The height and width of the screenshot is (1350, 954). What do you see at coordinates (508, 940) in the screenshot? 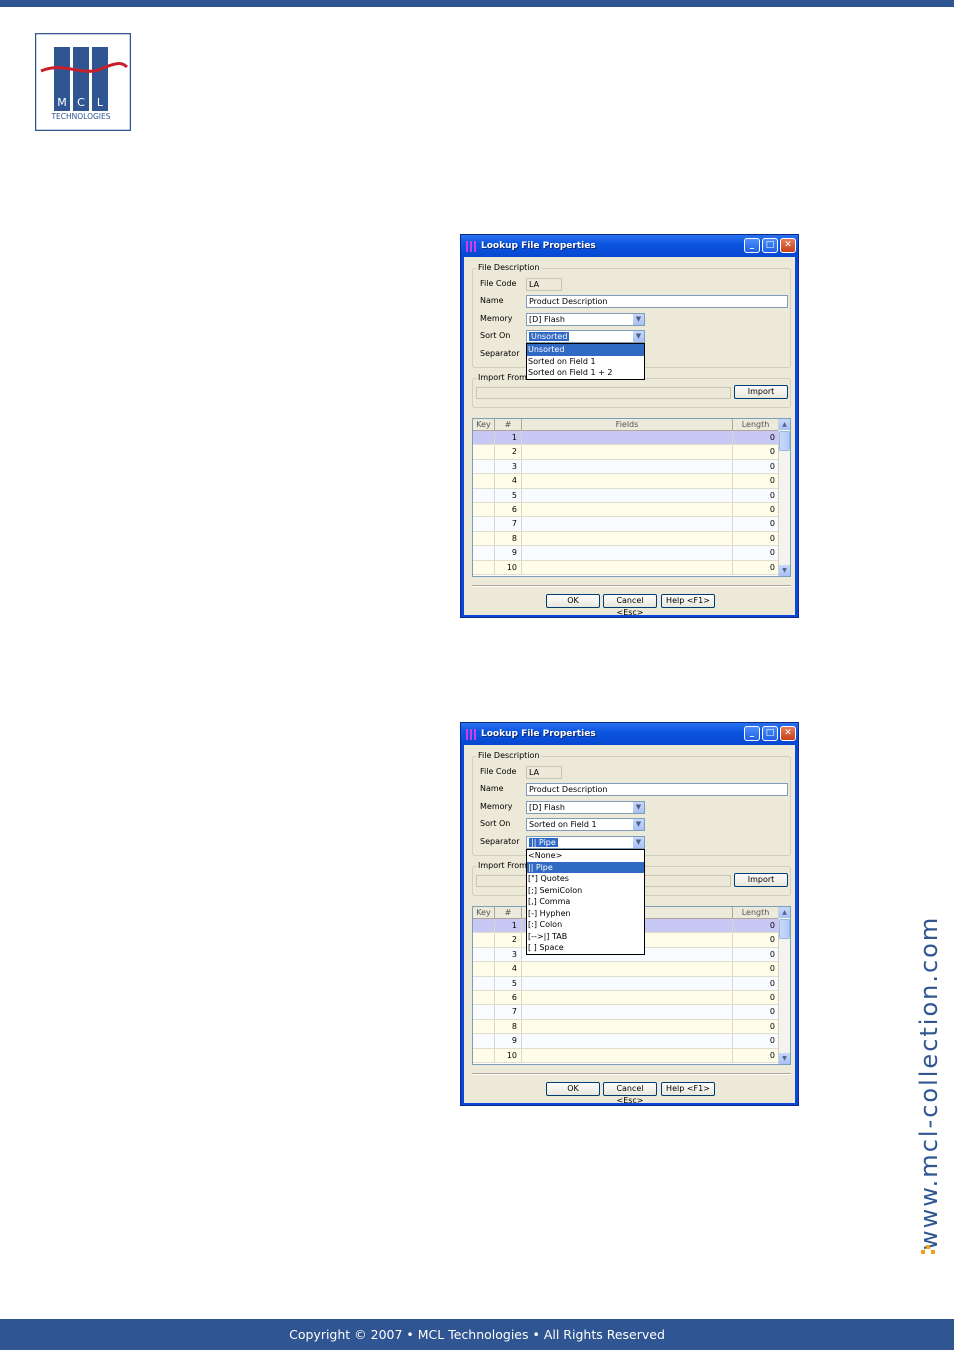
I see `row-number: 2` at bounding box center [508, 940].